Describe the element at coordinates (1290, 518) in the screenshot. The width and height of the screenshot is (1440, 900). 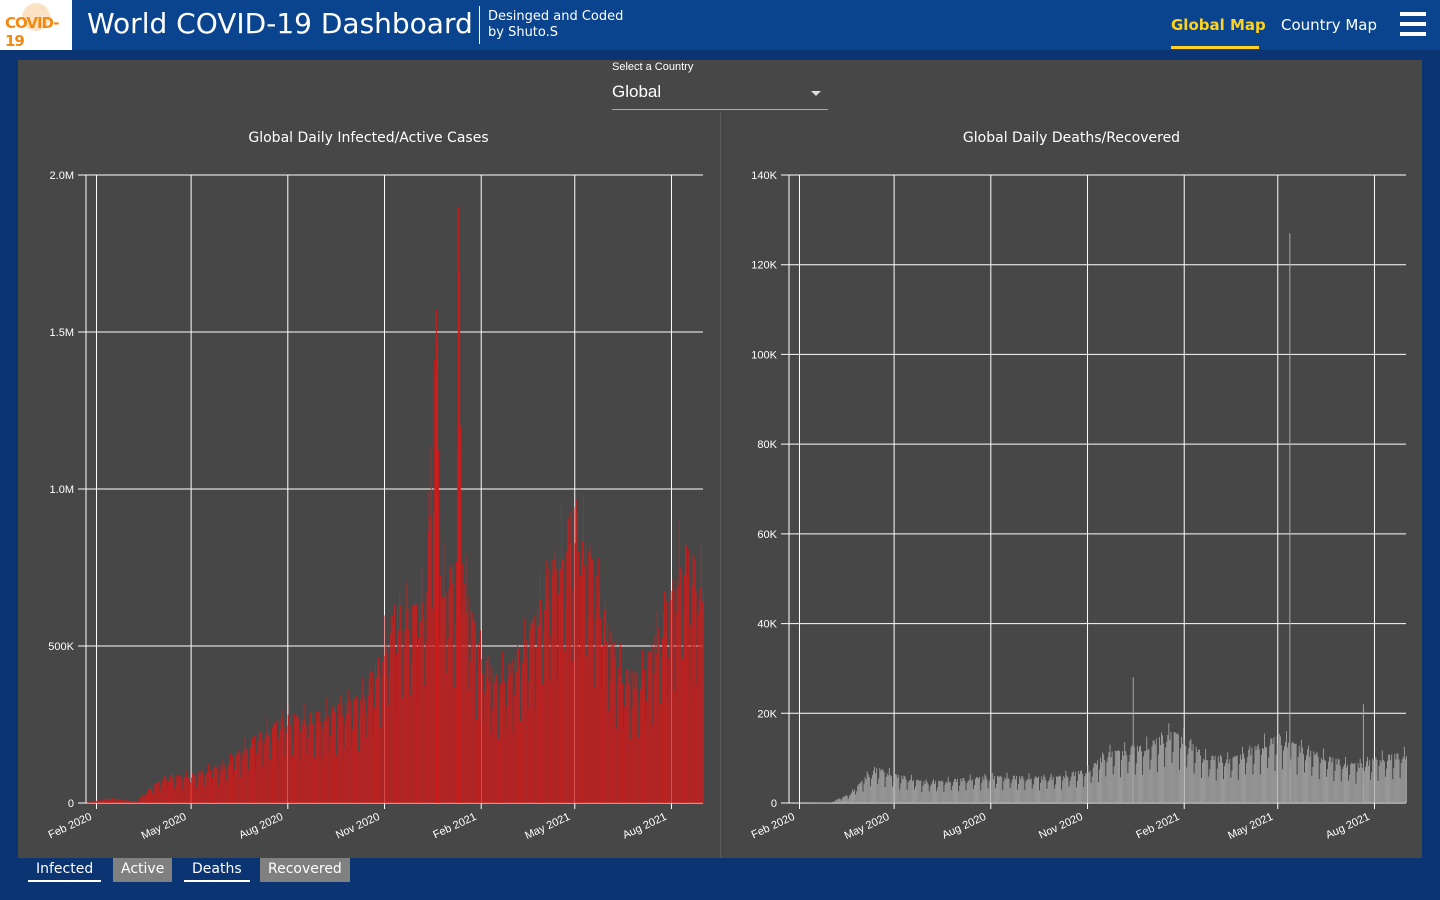
I see `spike-bar` at that location.